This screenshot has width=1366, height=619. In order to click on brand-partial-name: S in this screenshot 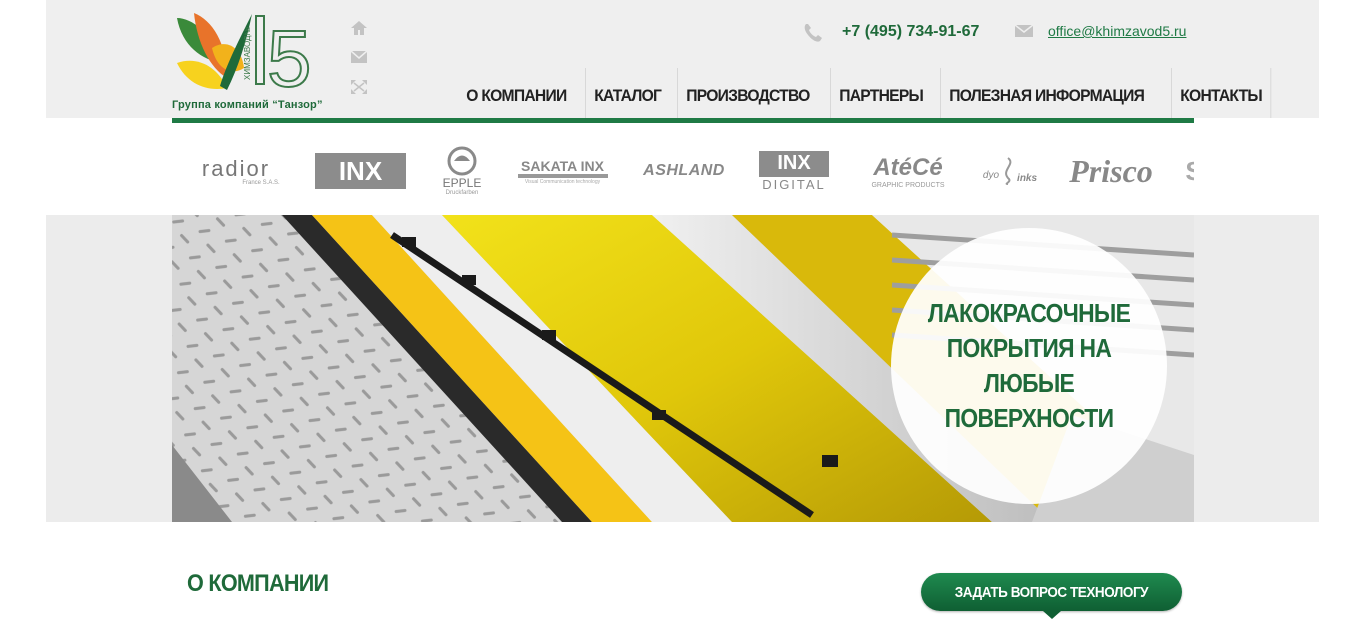, I will do `click(1189, 171)`.